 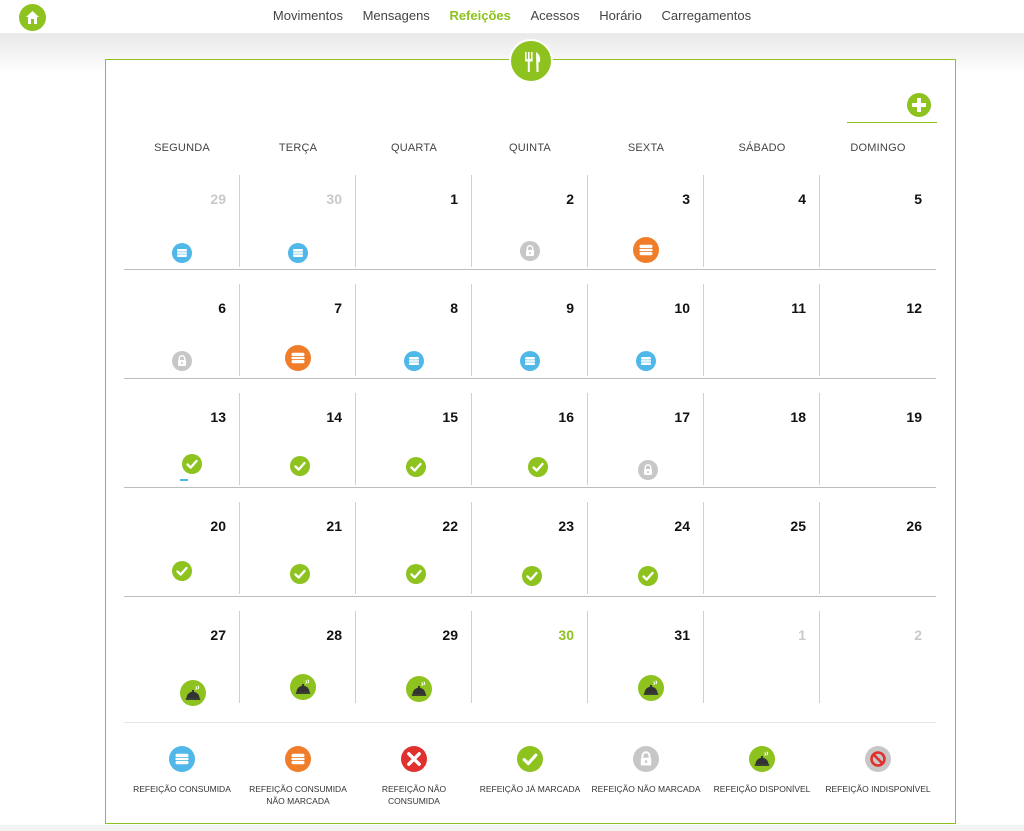 What do you see at coordinates (334, 417) in the screenshot?
I see `day-number: 14` at bounding box center [334, 417].